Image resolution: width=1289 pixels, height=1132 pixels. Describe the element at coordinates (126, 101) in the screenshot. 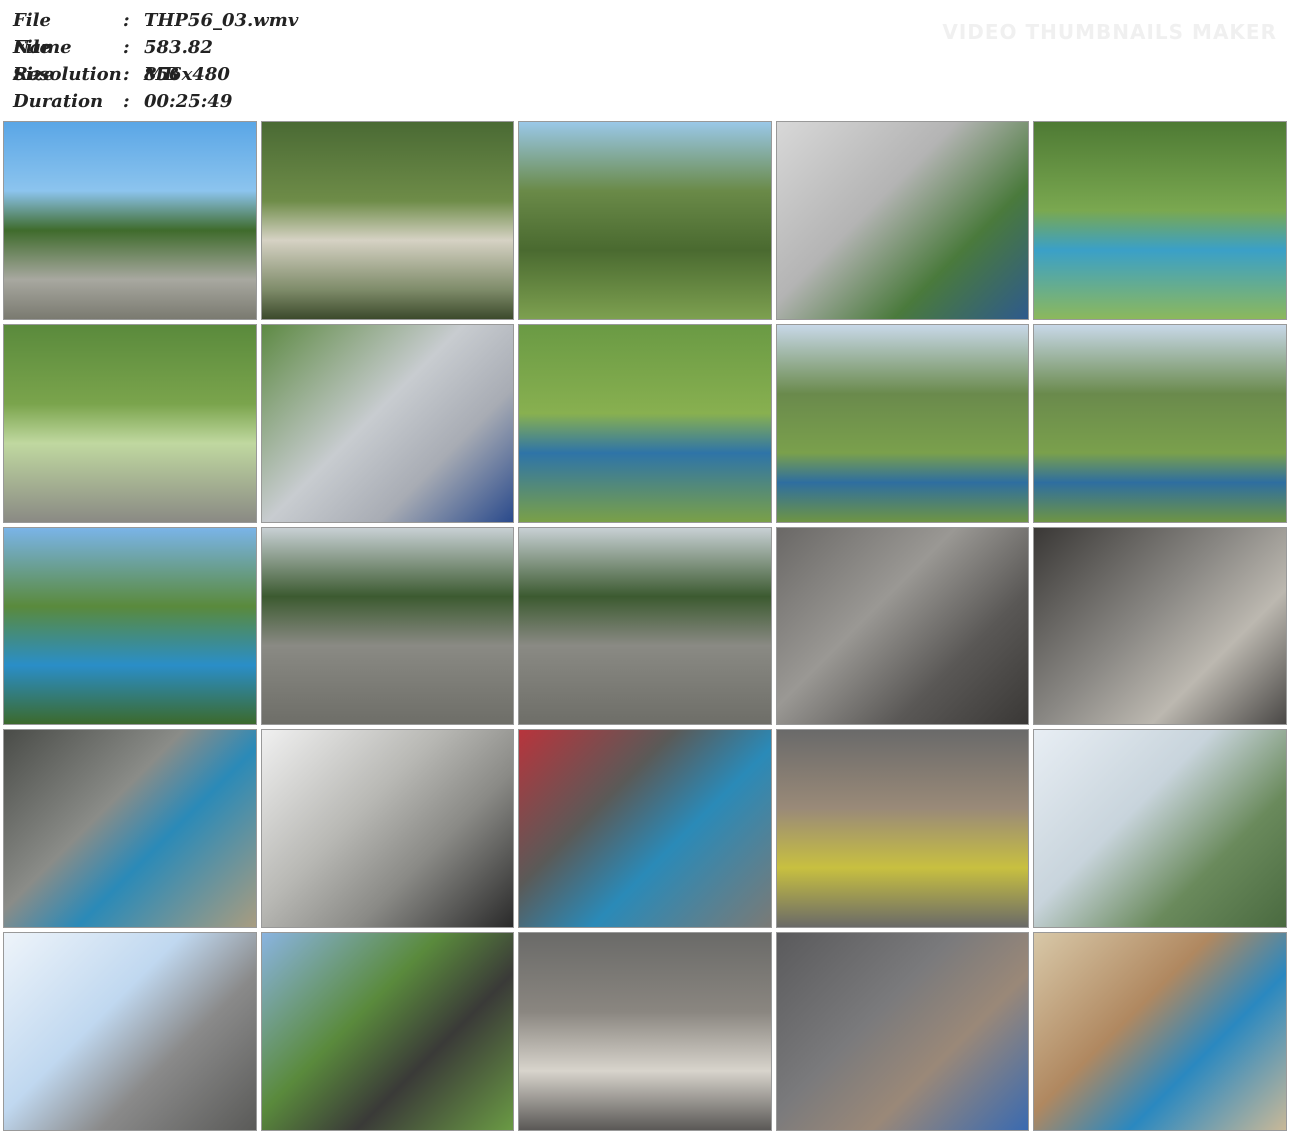

I see `duration-colon: :` at that location.